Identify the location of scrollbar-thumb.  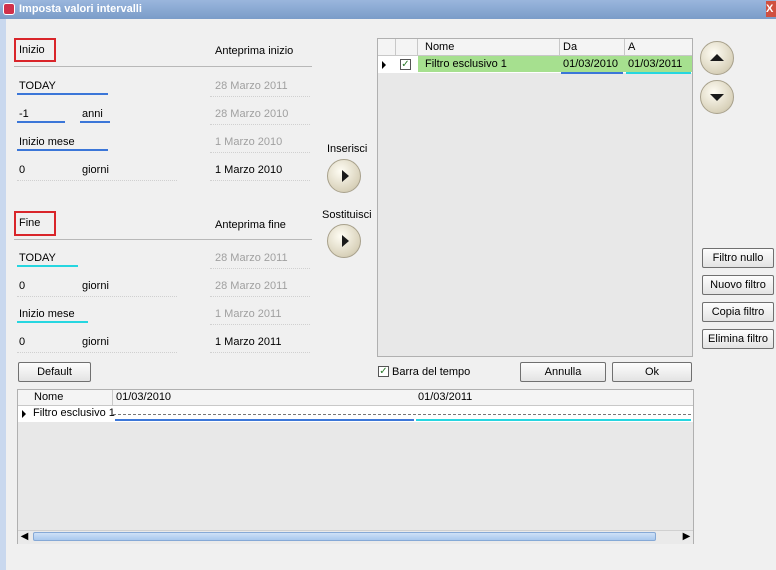
(344, 536).